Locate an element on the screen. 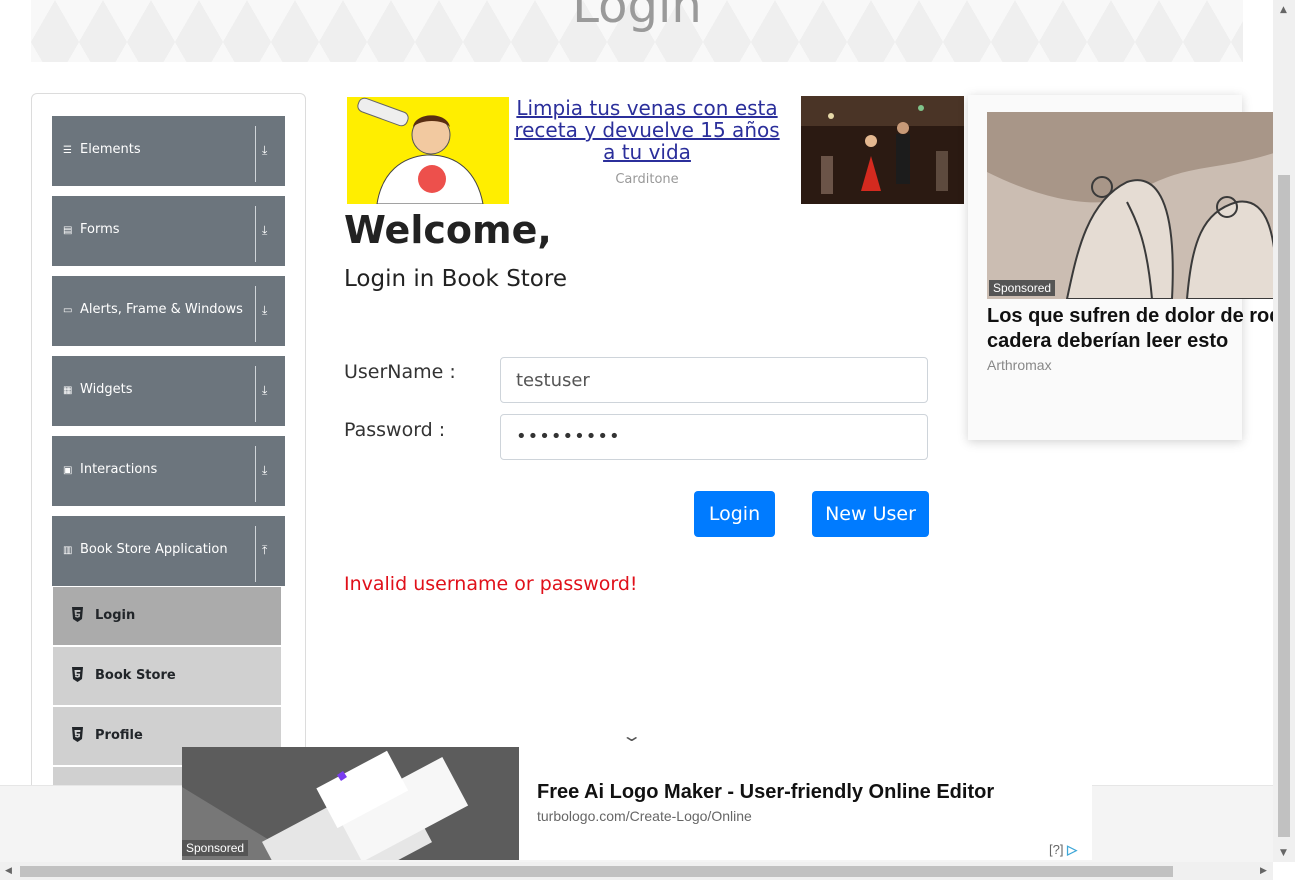 This screenshot has height=880, width=1295. sidebar-group-label: Interactions is located at coordinates (119, 469).